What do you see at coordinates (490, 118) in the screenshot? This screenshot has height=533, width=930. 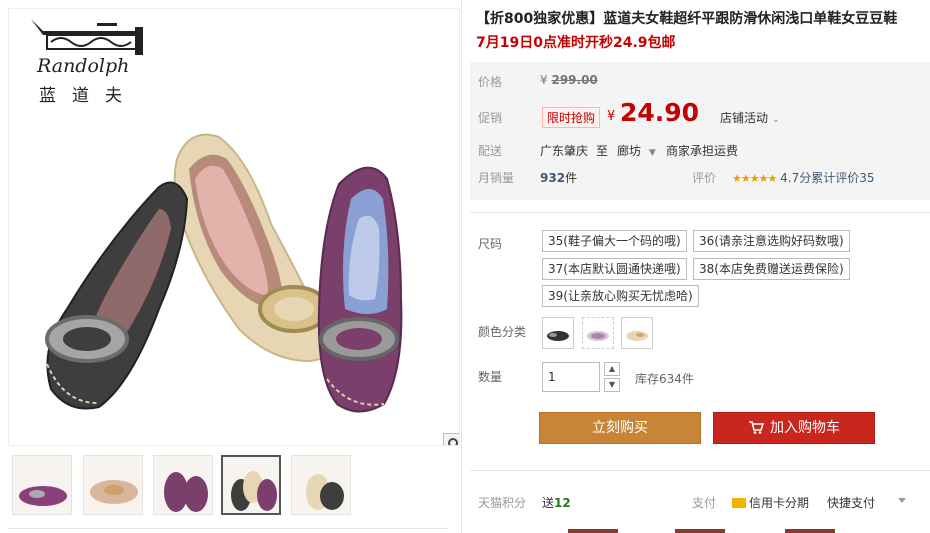 I see `promo-label: 促销` at bounding box center [490, 118].